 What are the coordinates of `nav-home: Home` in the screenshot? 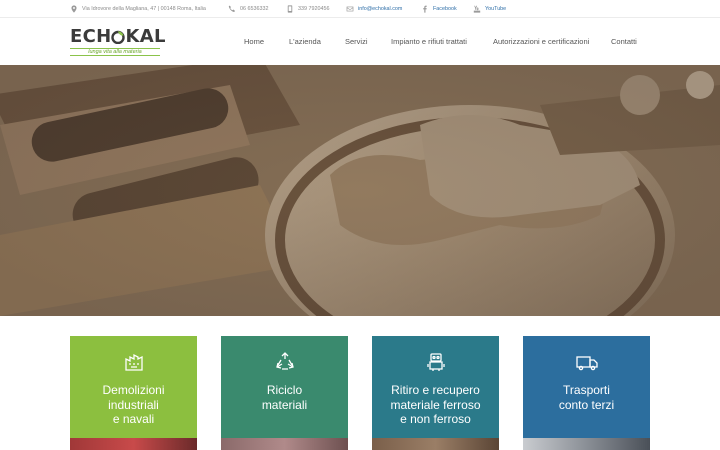 It's located at (254, 41).